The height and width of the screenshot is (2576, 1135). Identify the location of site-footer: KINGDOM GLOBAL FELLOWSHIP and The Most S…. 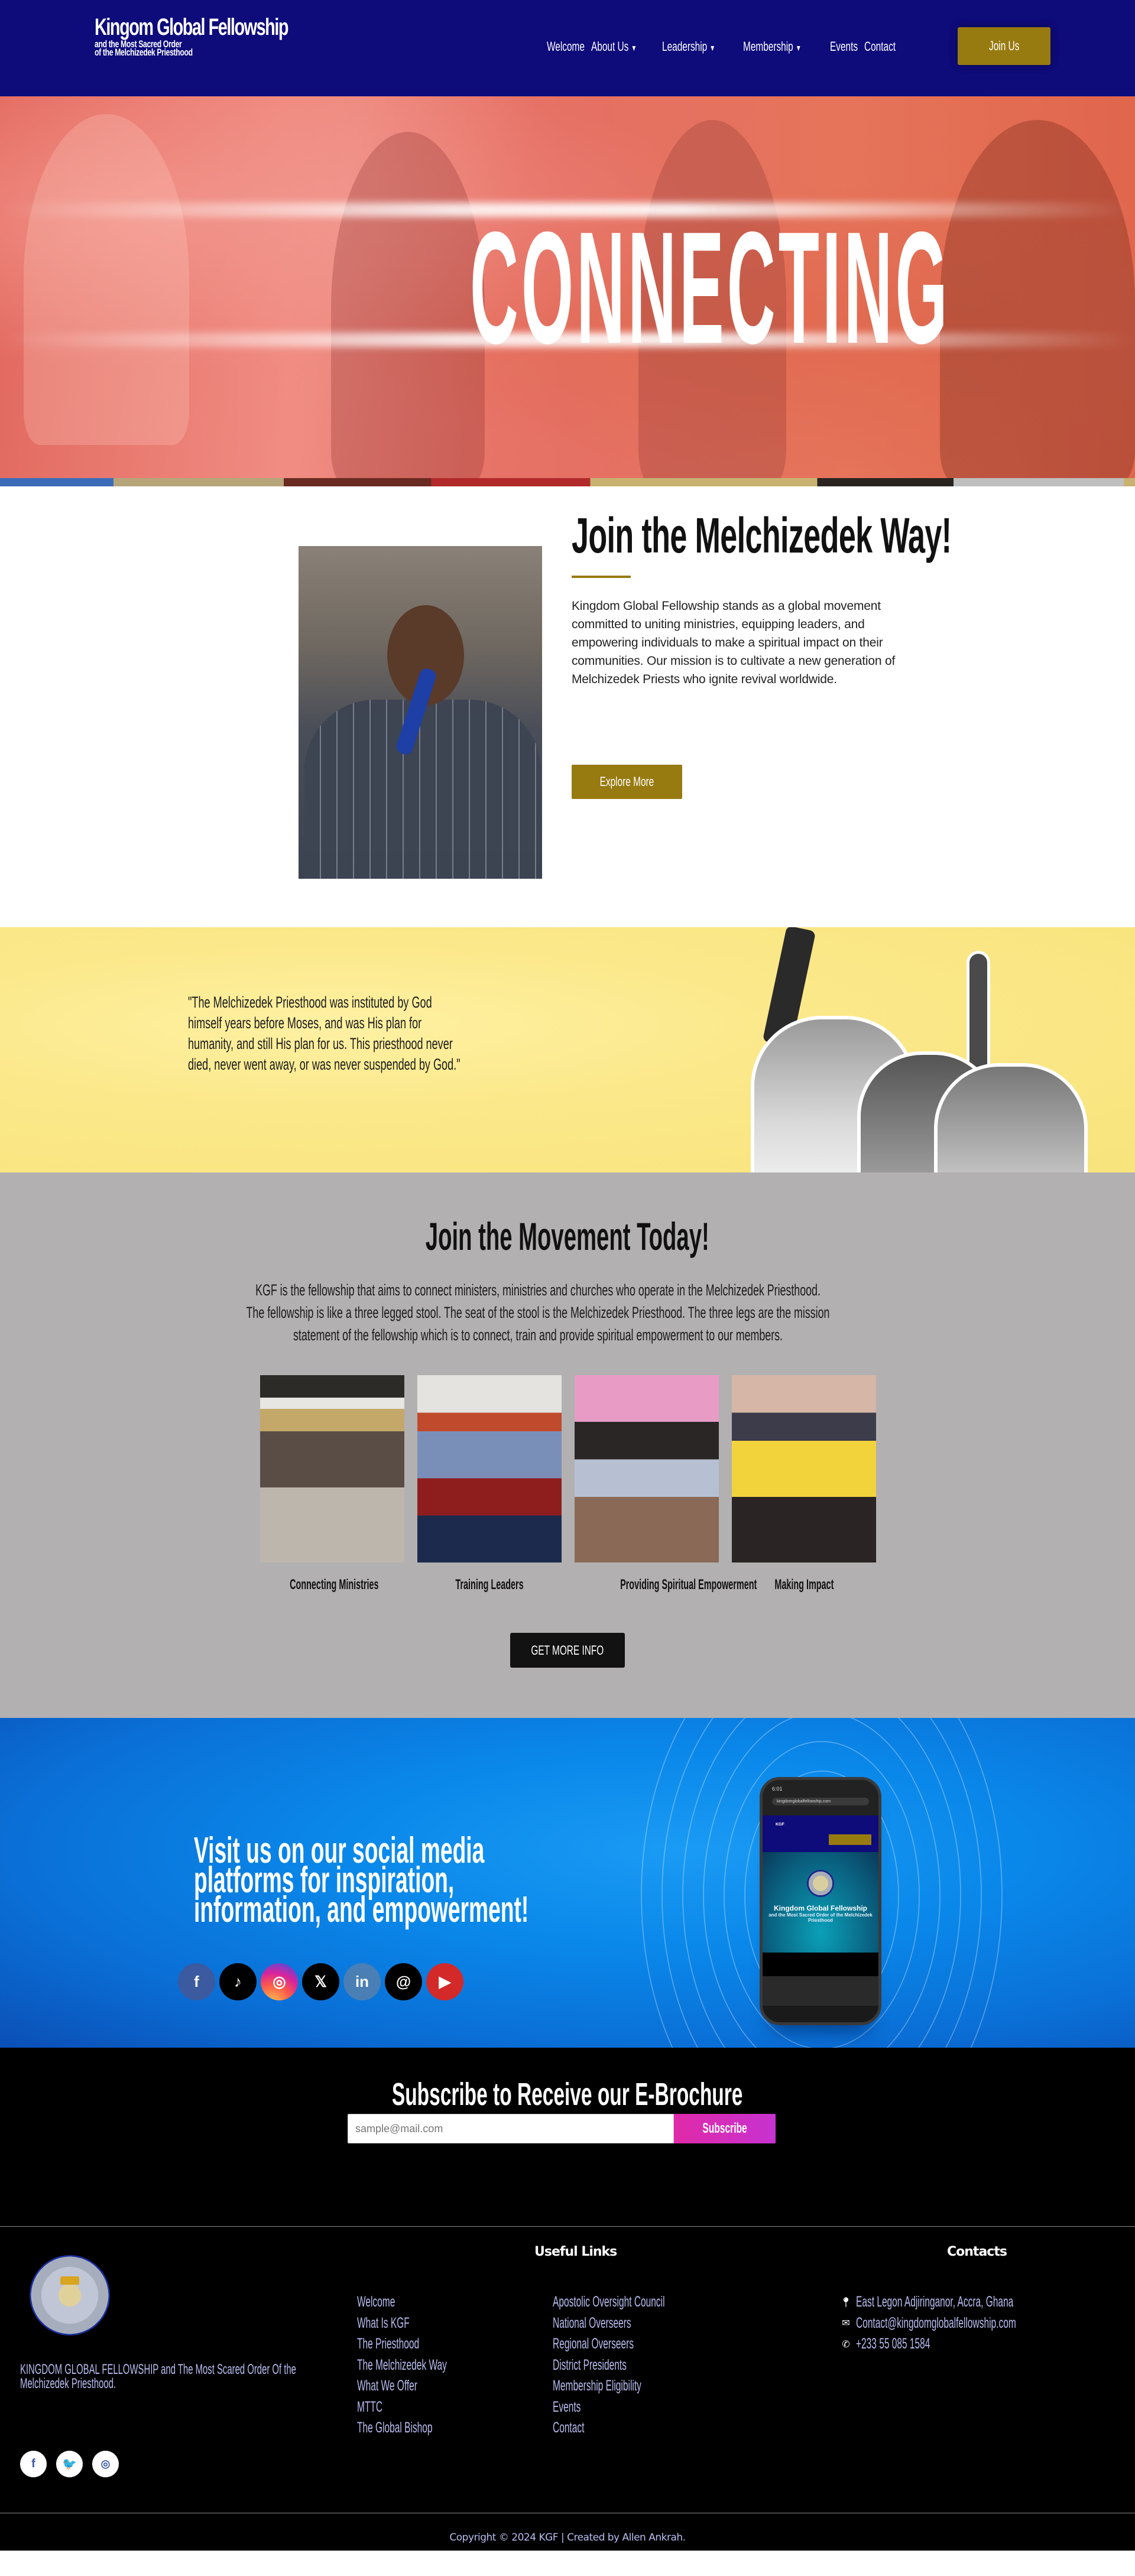
(567, 2388).